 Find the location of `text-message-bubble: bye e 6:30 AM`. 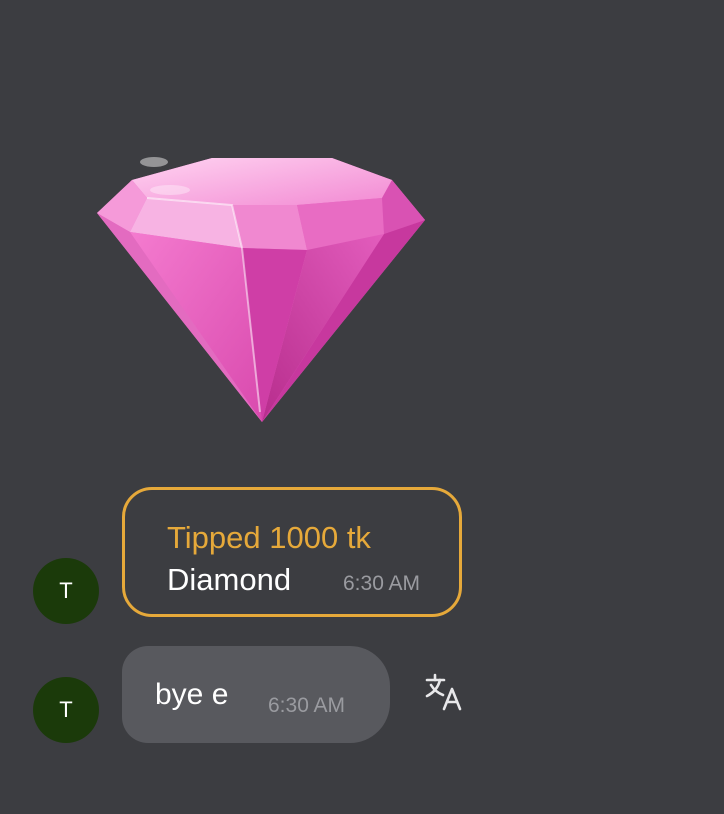

text-message-bubble: bye e 6:30 AM is located at coordinates (256, 694).